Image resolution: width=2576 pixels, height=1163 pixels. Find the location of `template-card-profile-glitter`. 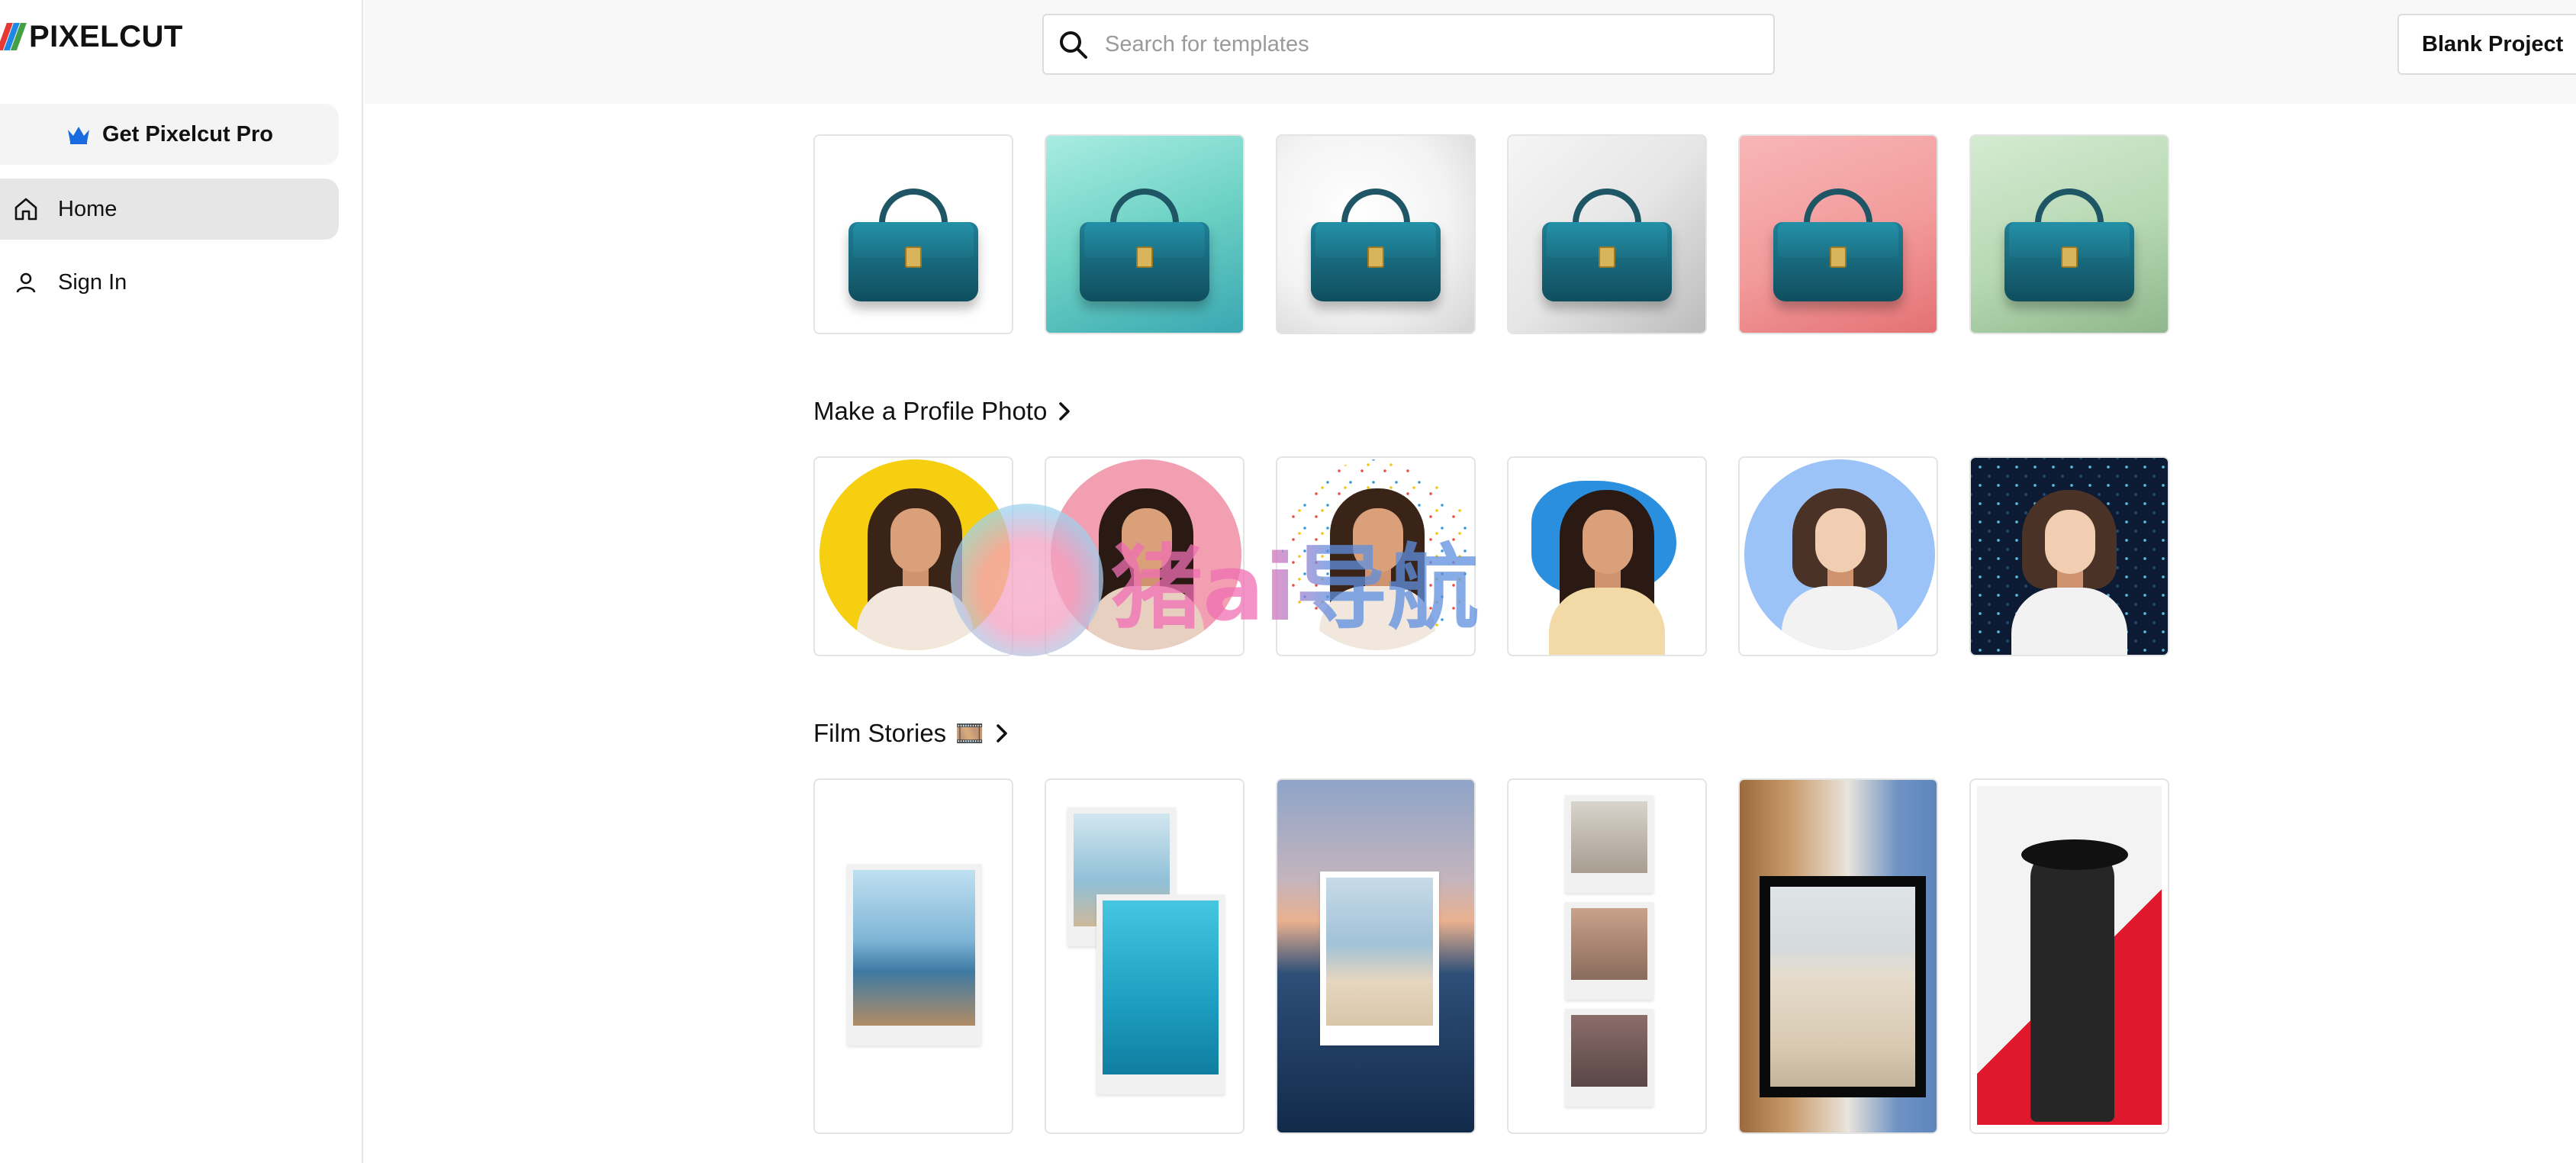

template-card-profile-glitter is located at coordinates (2069, 556).